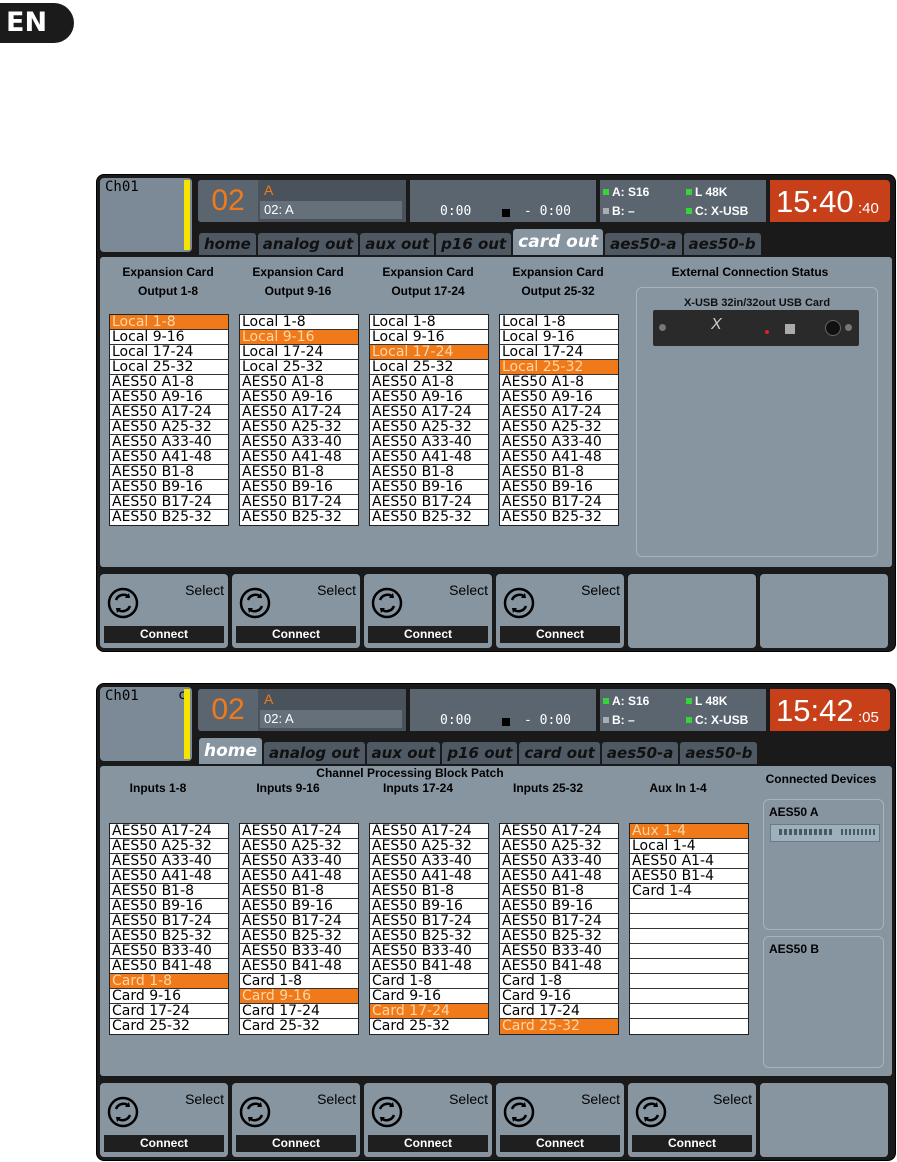  Describe the element at coordinates (689, 846) in the screenshot. I see `list-item: Local 1-4` at that location.